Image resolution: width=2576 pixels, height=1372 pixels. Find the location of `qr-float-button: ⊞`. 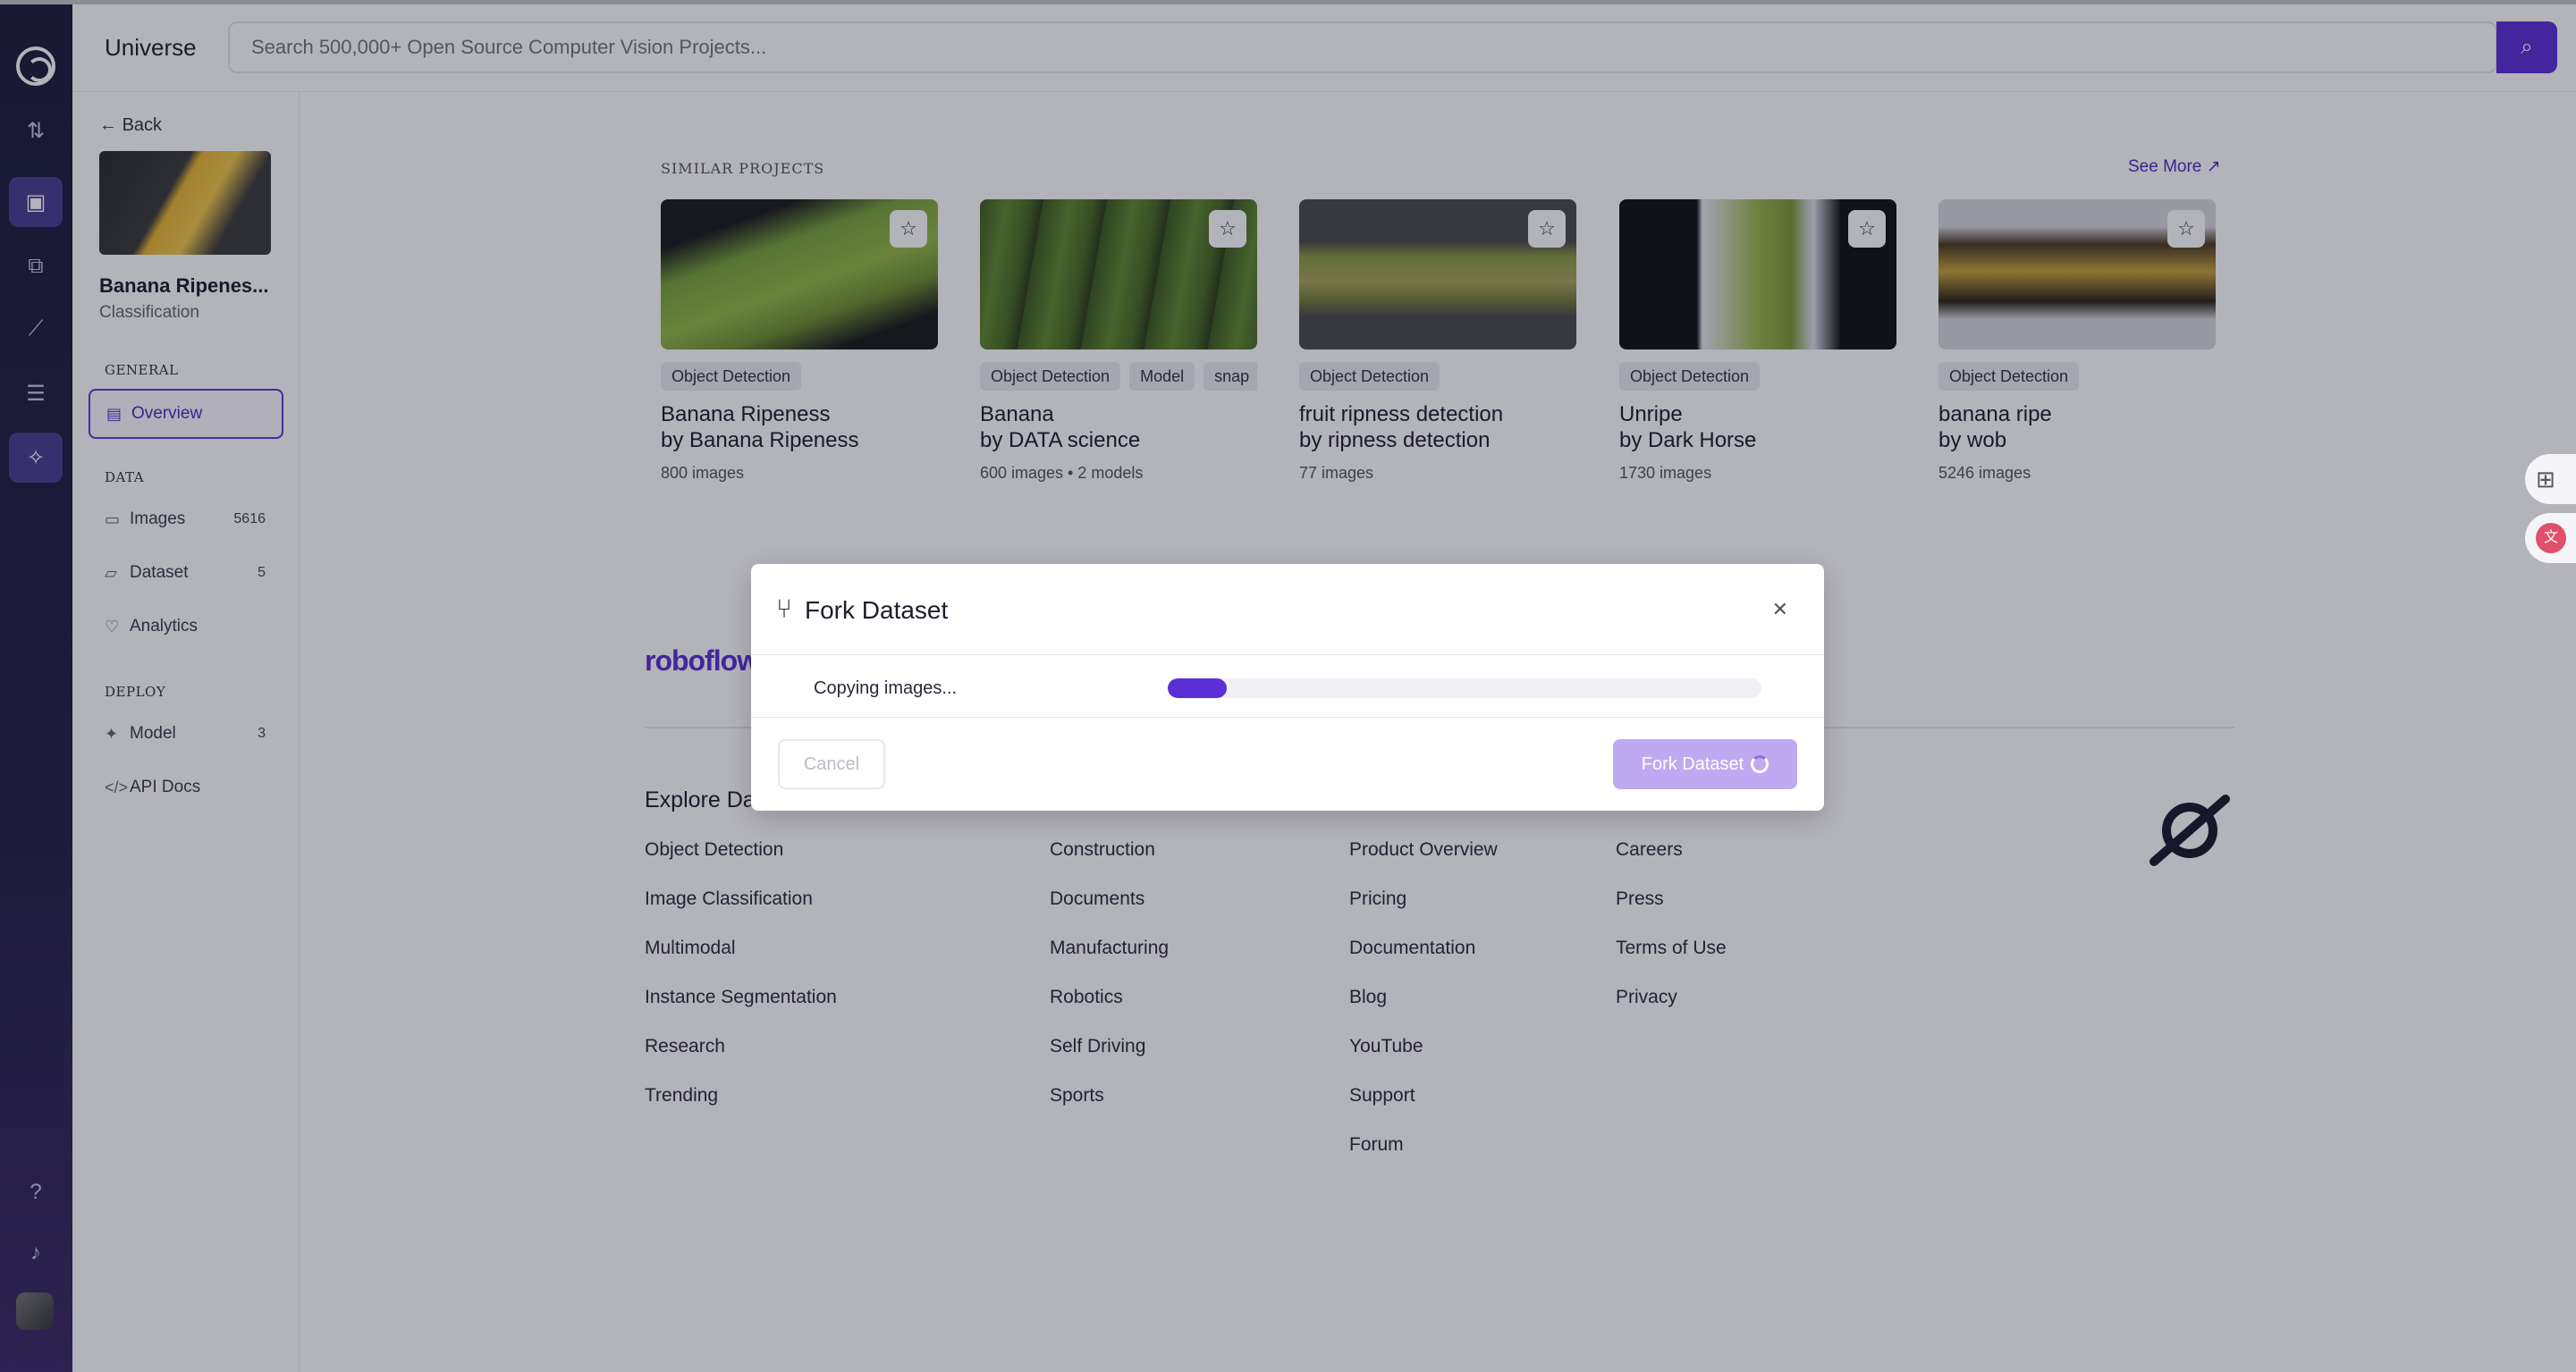

qr-float-button: ⊞ is located at coordinates (2550, 479).